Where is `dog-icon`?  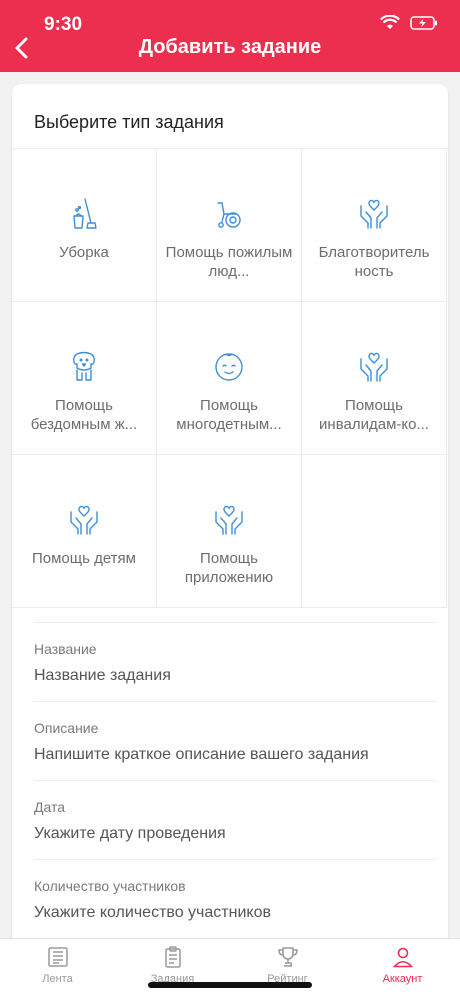
dog-icon is located at coordinates (84, 366).